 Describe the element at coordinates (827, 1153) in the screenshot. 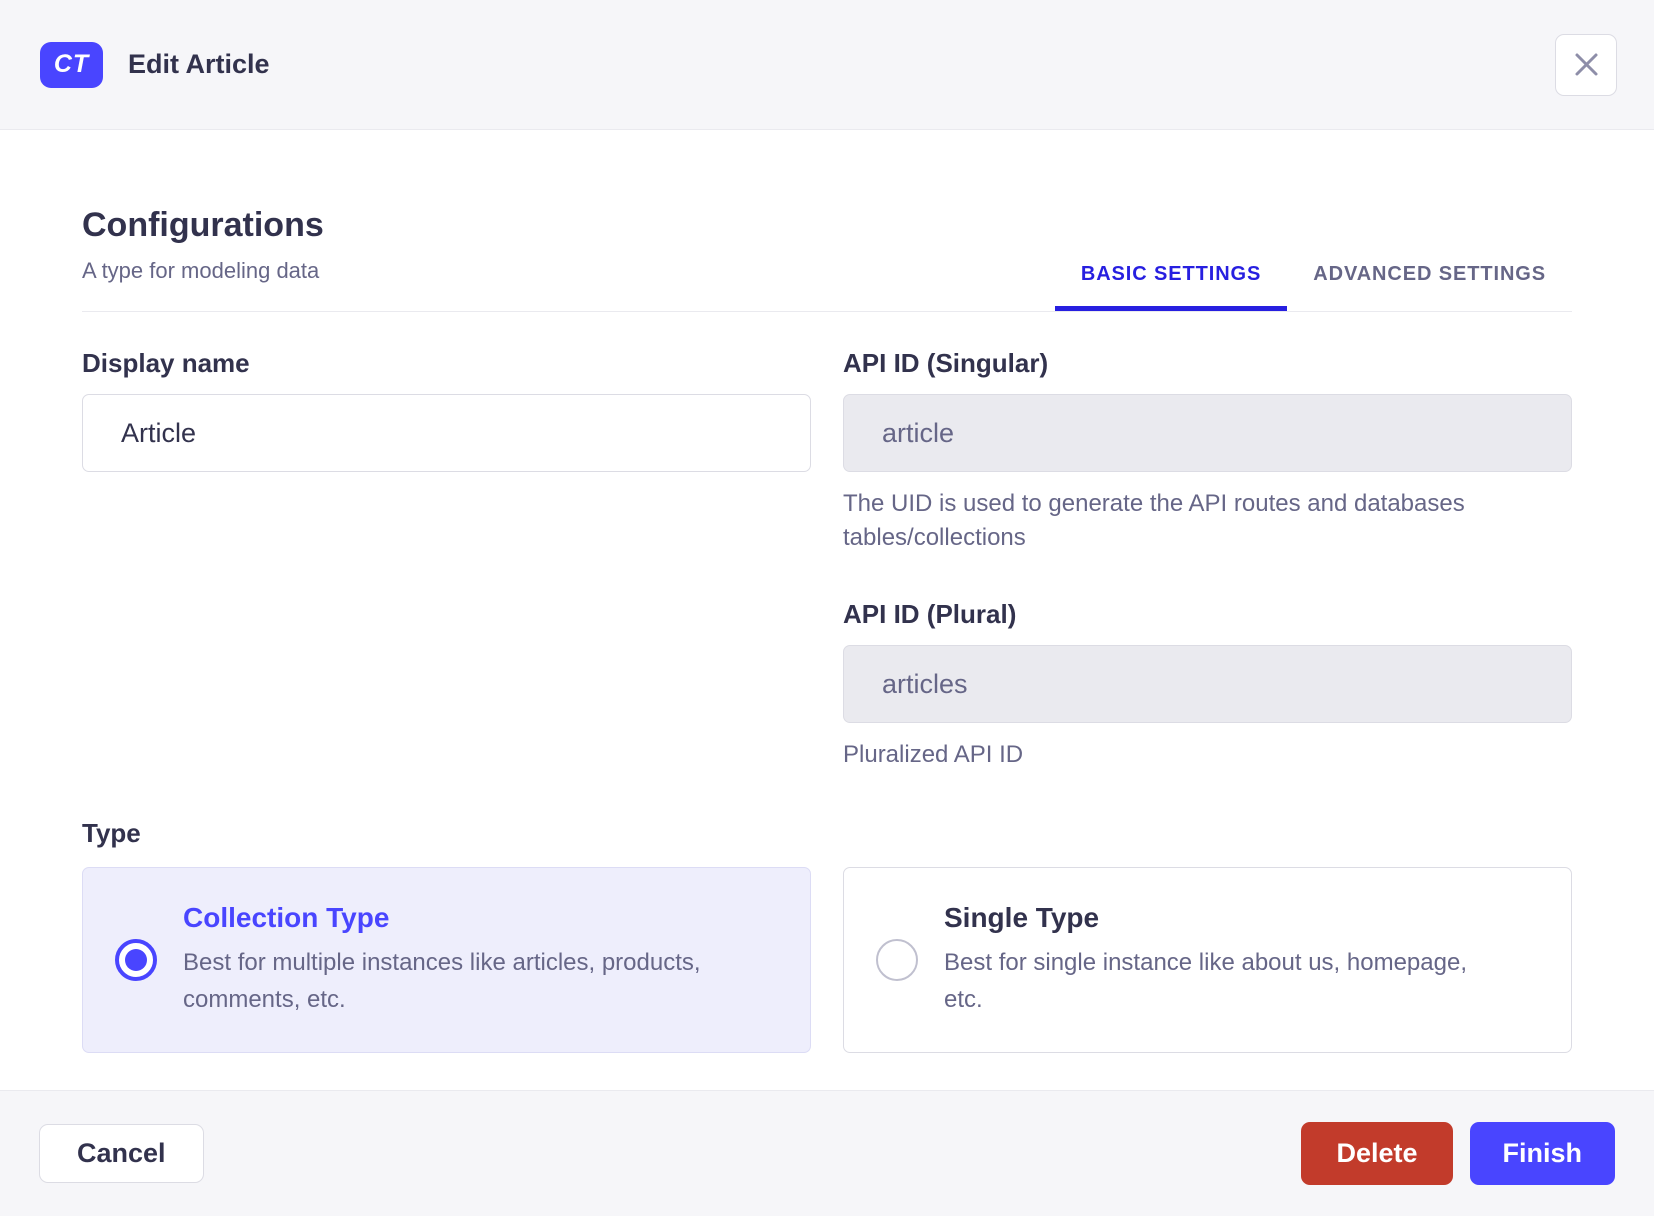

I see `modal-footer: Cancel Delete Finish` at that location.